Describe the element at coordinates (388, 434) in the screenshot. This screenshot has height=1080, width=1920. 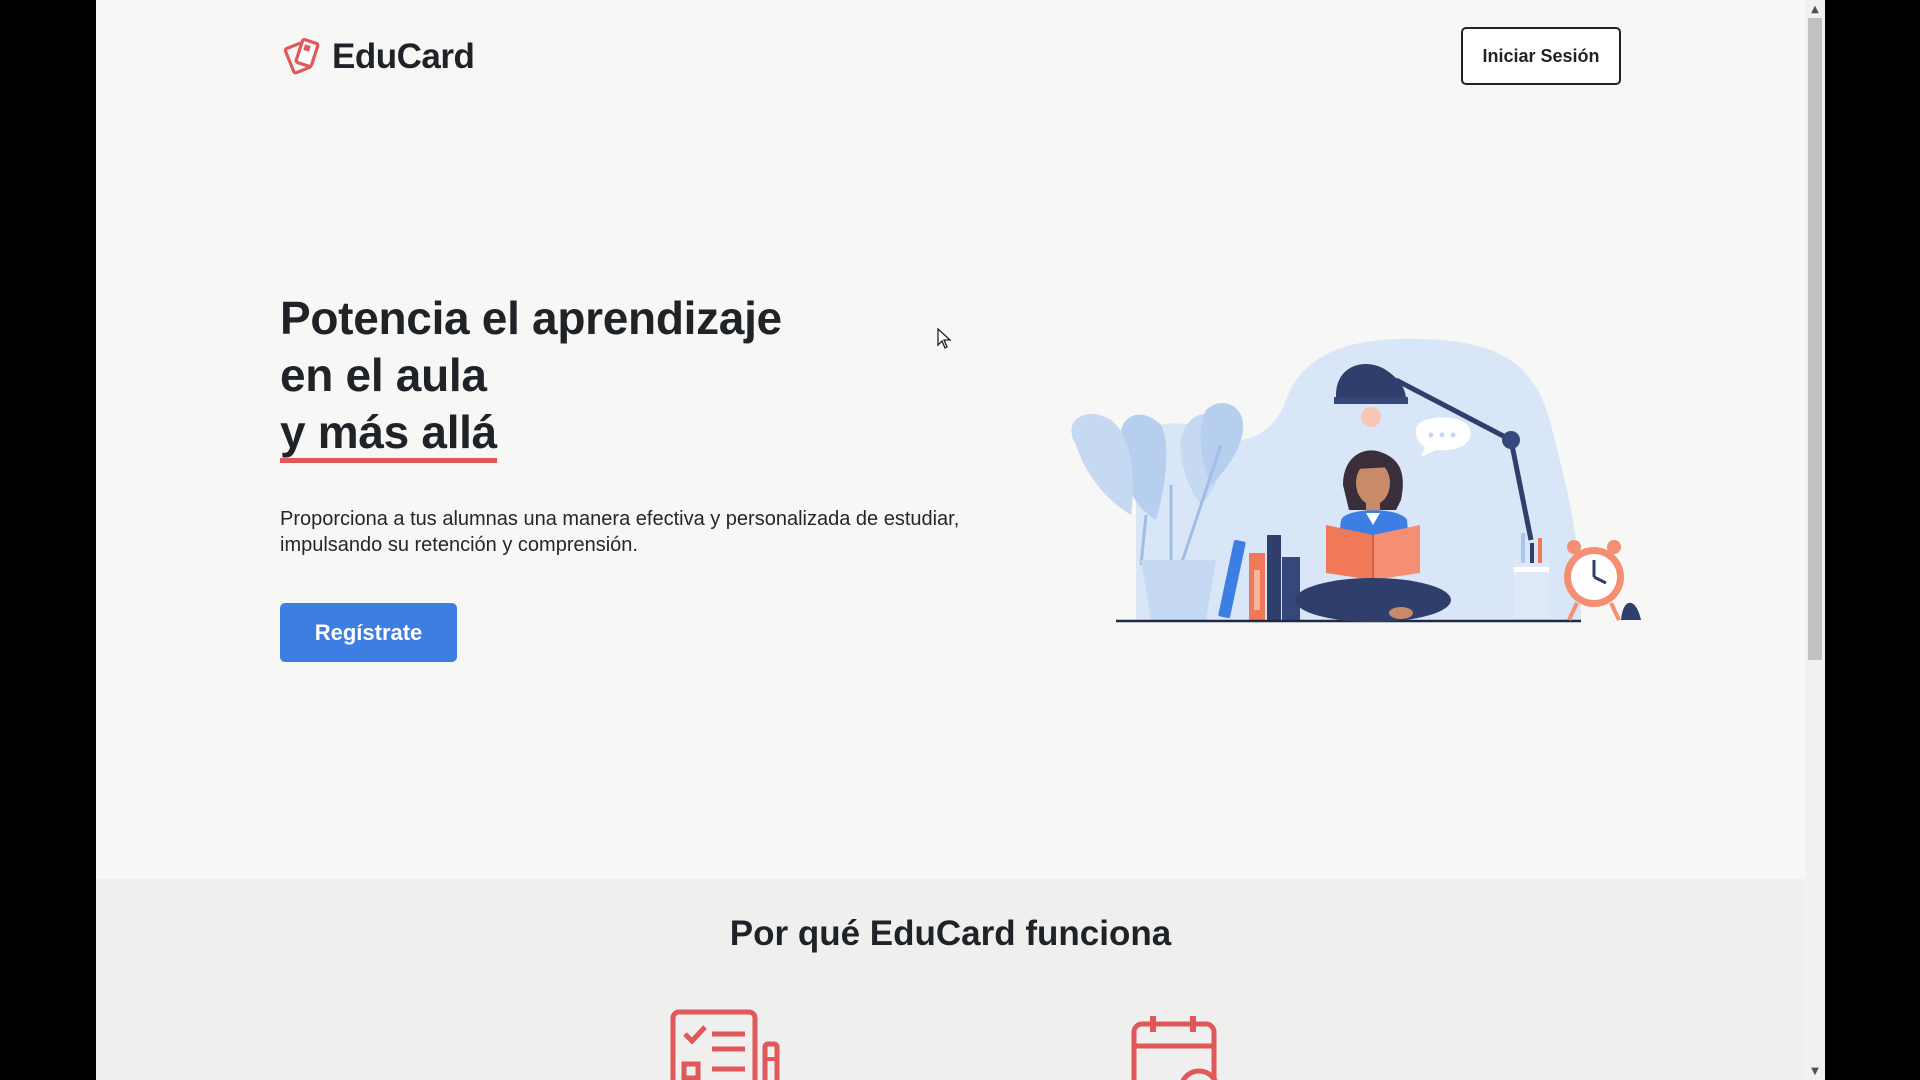
I see `hero-title-line-3: y más allá` at that location.